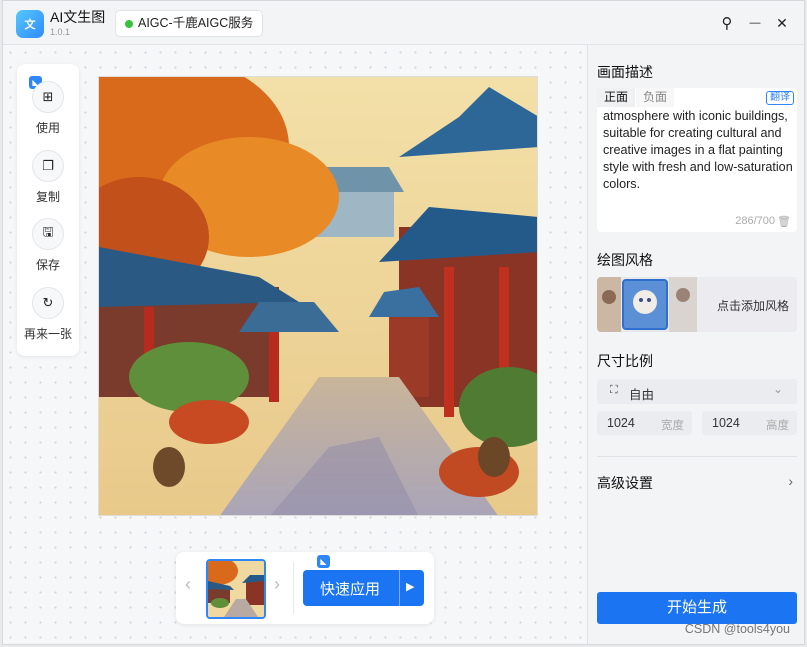  I want to click on quick-apply-separator, so click(399, 588).